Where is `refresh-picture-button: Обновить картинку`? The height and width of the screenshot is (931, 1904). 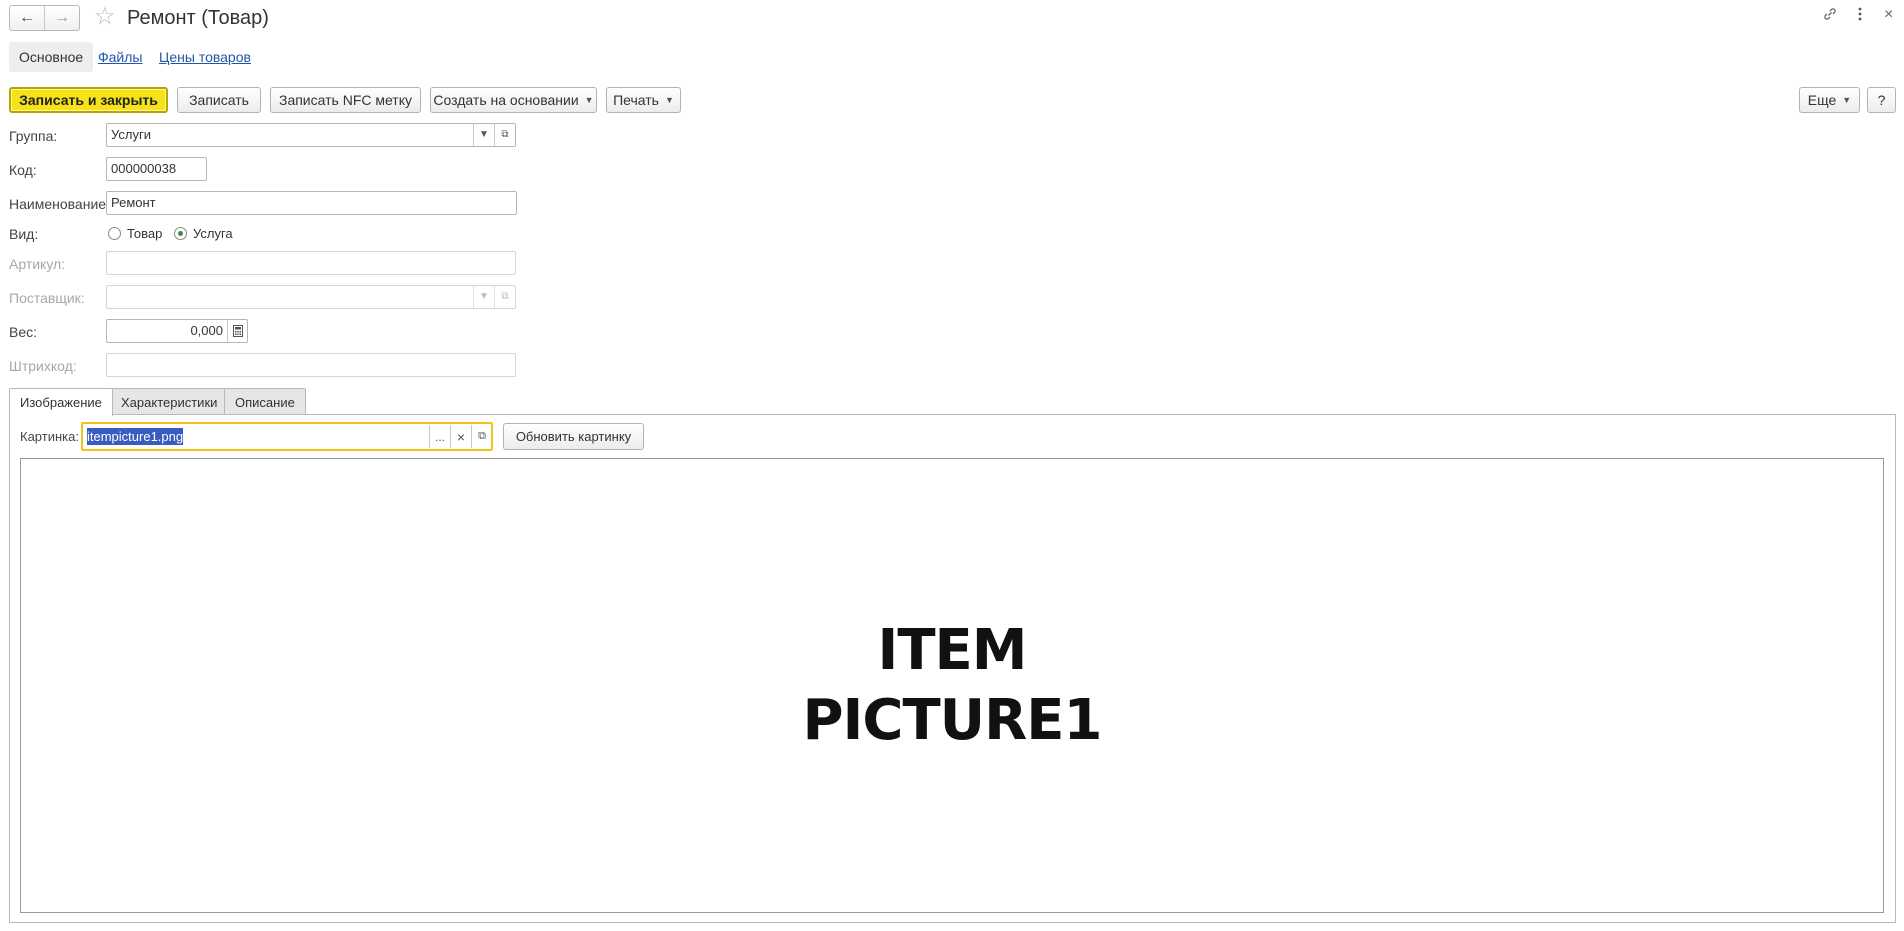 refresh-picture-button: Обновить картинку is located at coordinates (573, 436).